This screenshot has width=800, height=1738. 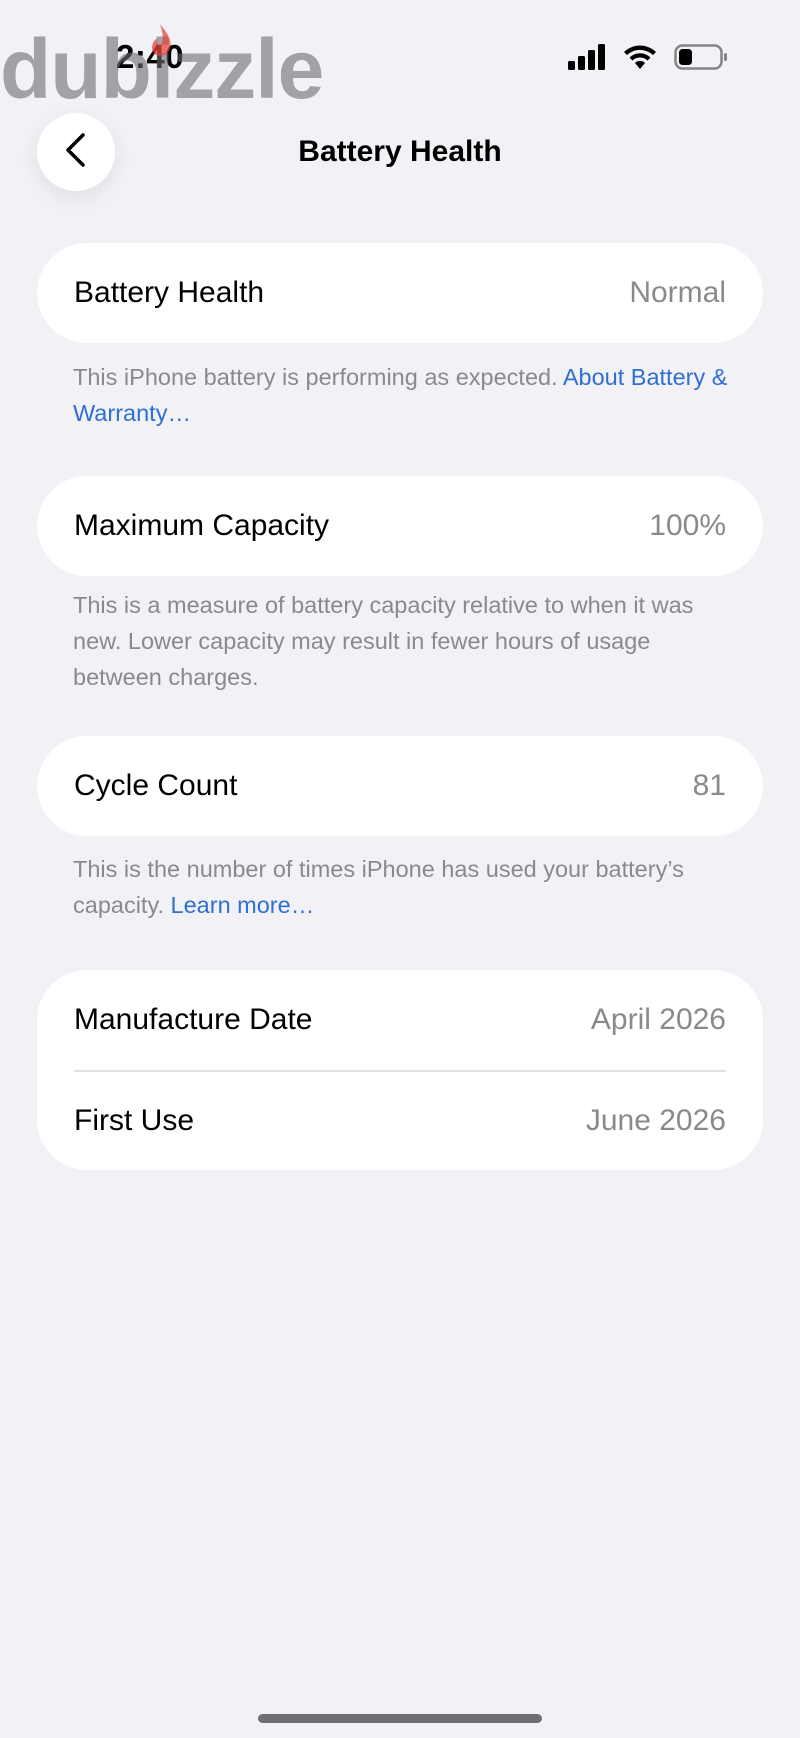 What do you see at coordinates (400, 55) in the screenshot?
I see `status-bar: 2:40` at bounding box center [400, 55].